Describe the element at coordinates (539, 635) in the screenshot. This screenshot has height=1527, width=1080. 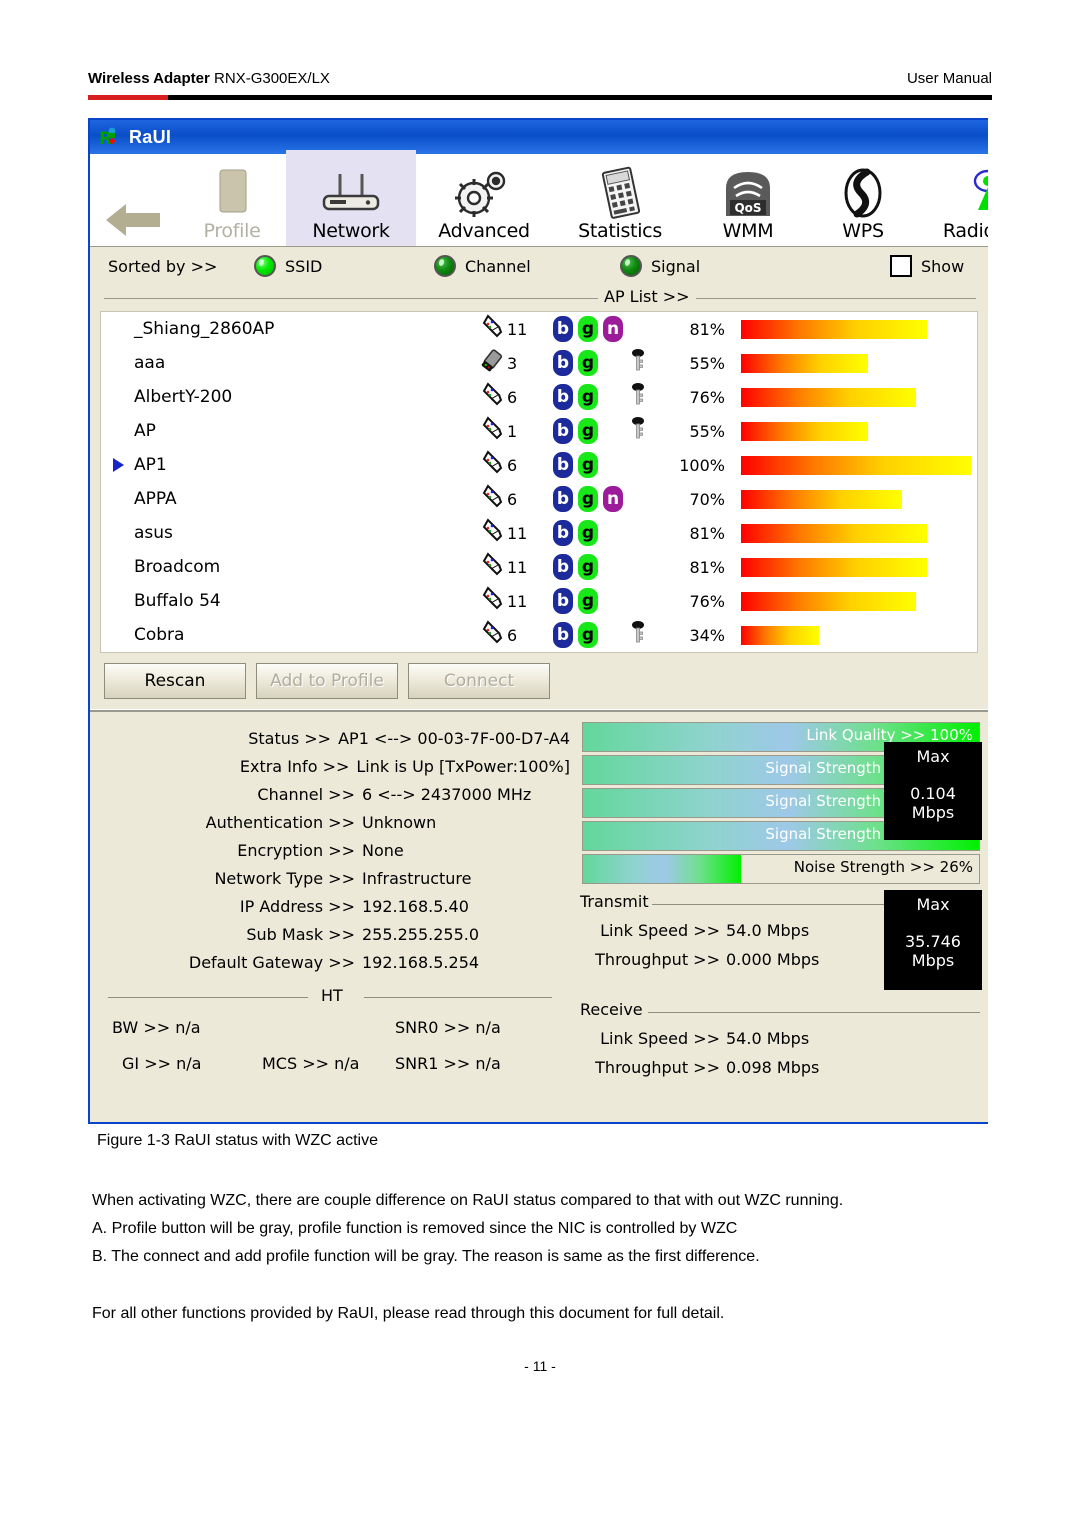
I see `ap-list-row: Cobra 6 b g 34%` at that location.